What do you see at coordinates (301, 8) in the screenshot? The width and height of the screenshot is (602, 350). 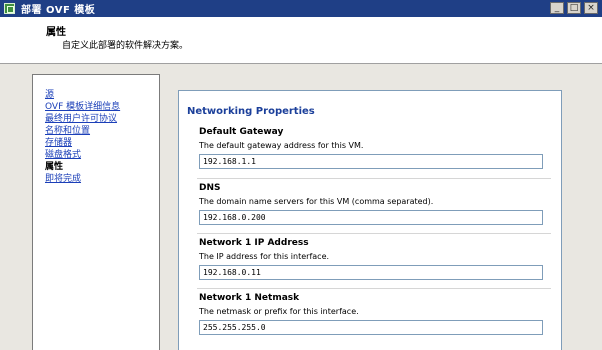 I see `title-bar: 部署 OVF 模板 _ □ ×` at bounding box center [301, 8].